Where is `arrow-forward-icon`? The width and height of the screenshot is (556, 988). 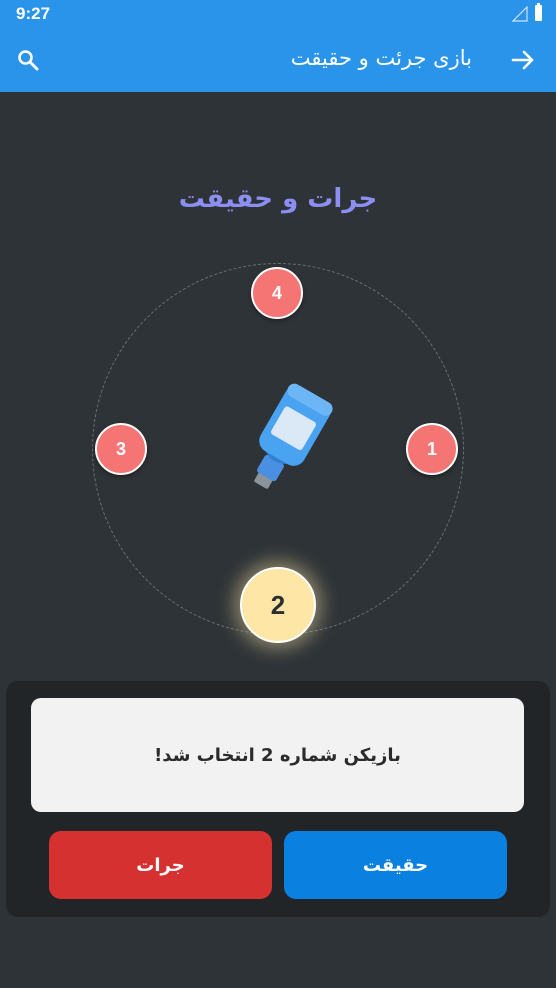
arrow-forward-icon is located at coordinates (523, 60).